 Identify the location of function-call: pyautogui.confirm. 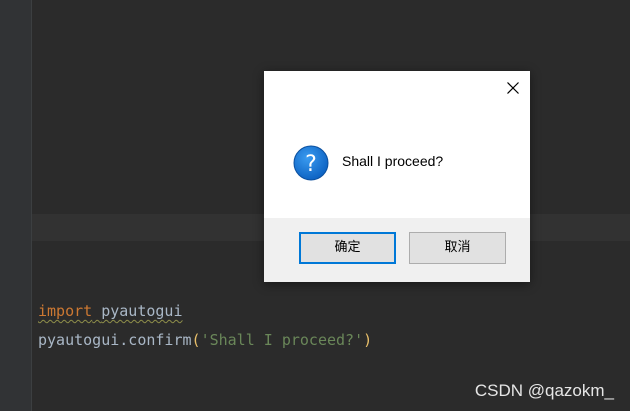
(115, 340).